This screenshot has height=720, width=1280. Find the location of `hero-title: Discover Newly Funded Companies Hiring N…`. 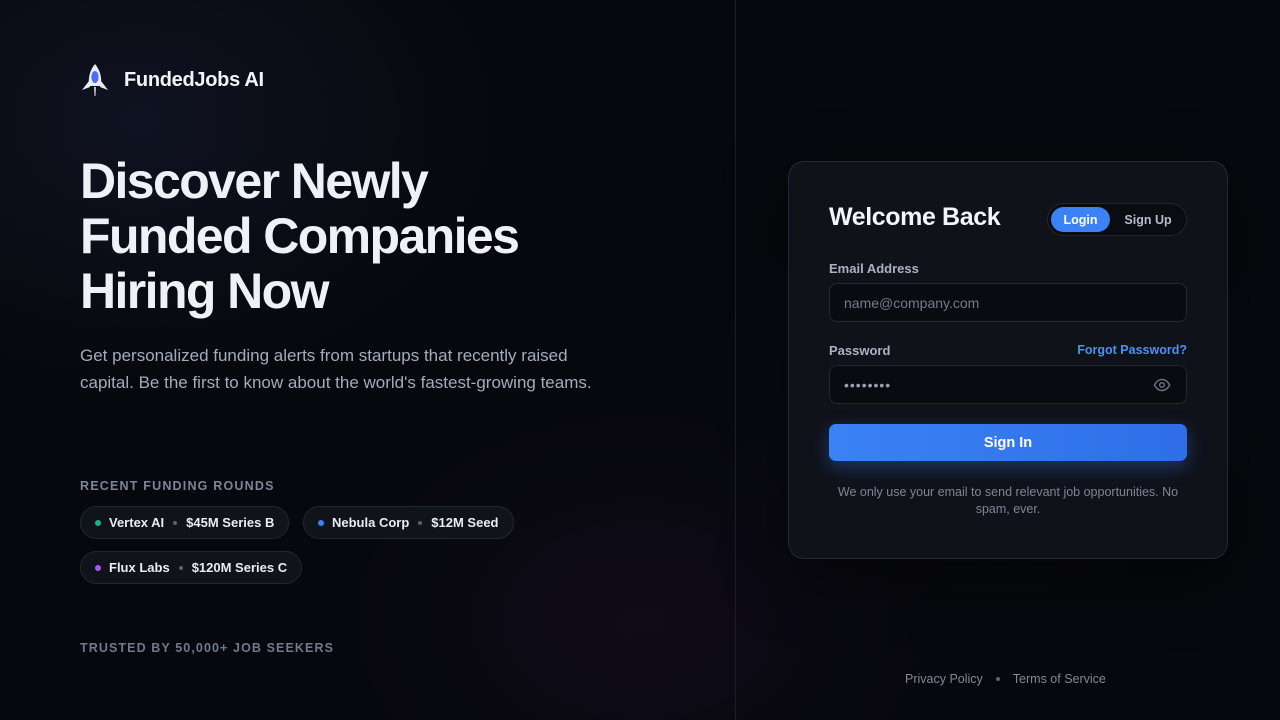

hero-title: Discover Newly Funded Companies Hiring N… is located at coordinates (360, 236).